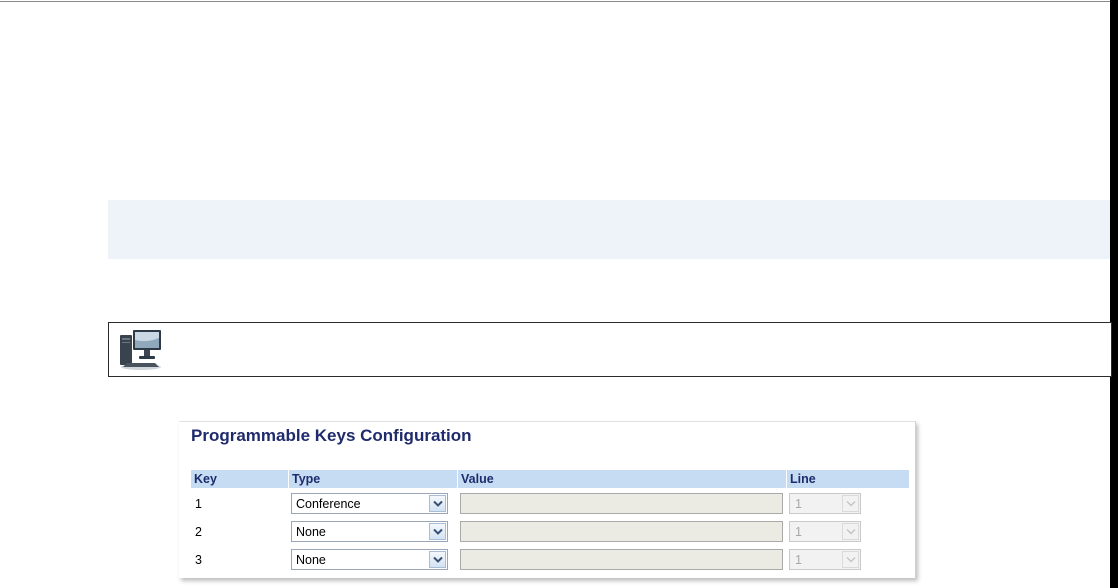  What do you see at coordinates (848, 479) in the screenshot?
I see `column-header-line: Line` at bounding box center [848, 479].